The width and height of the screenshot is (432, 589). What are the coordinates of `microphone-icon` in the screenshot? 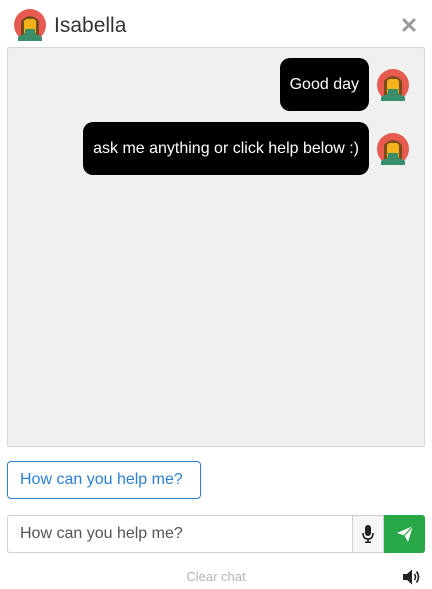 It's located at (368, 534).